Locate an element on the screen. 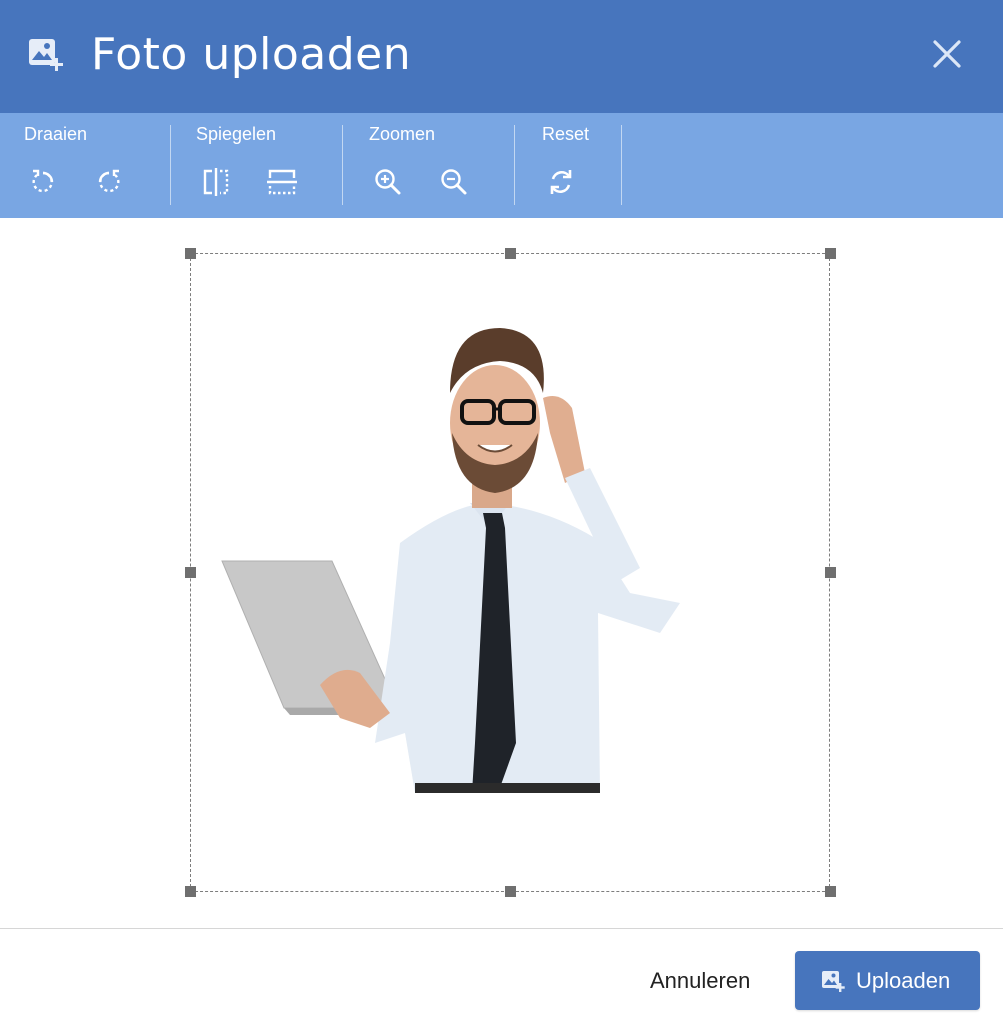 This screenshot has width=1003, height=1025. flip-horizontal-icon is located at coordinates (216, 182).